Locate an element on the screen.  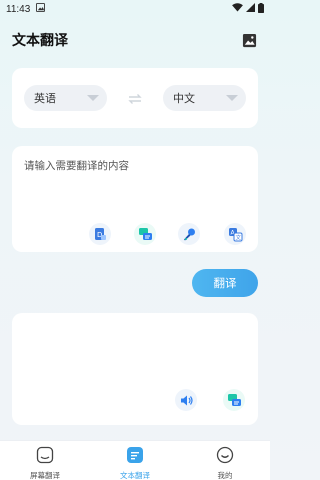
app-header: 文本翻译 is located at coordinates (135, 40).